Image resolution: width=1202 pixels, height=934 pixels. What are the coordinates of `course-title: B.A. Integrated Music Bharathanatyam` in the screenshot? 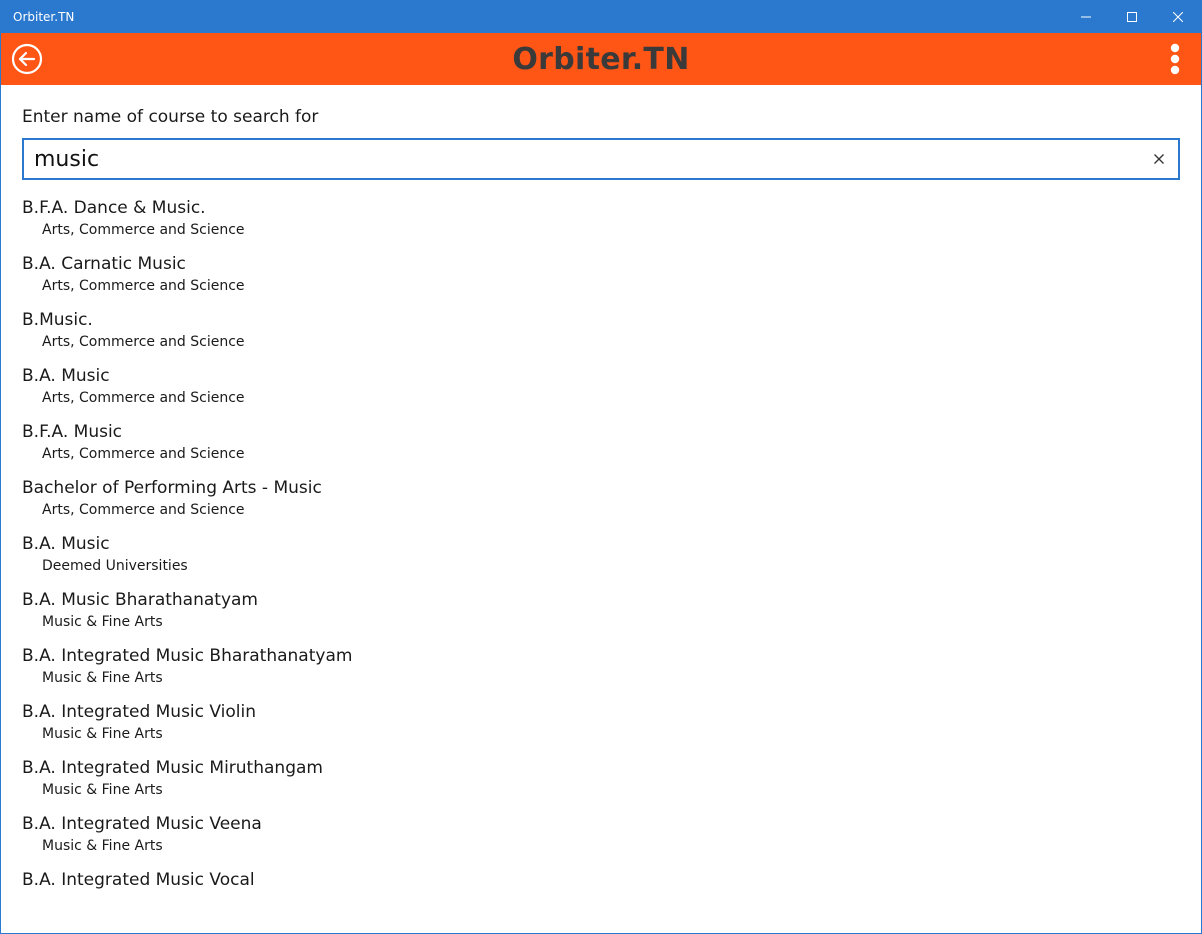 It's located at (187, 656).